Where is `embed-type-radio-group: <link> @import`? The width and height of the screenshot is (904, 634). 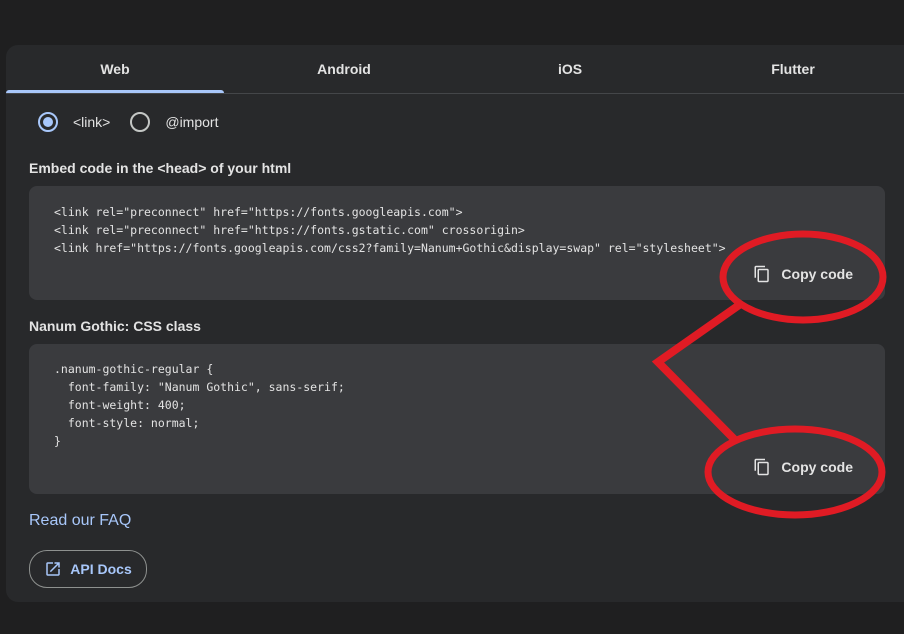
embed-type-radio-group: <link> @import is located at coordinates (138, 122).